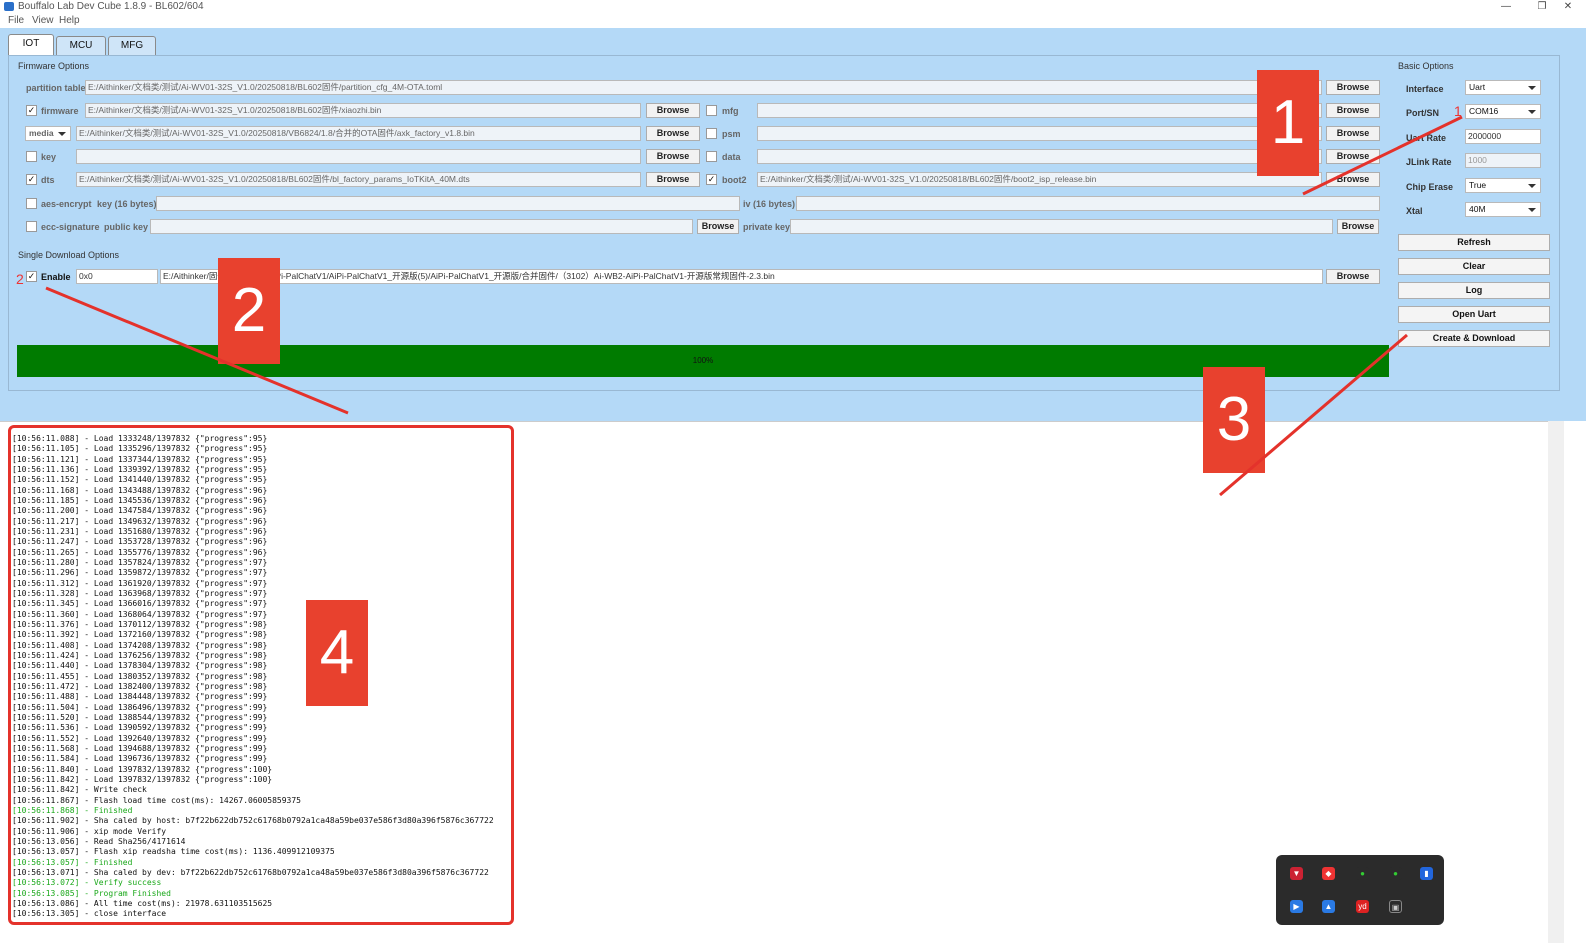  What do you see at coordinates (1296, 873) in the screenshot?
I see `tray-app-icon: ▼` at bounding box center [1296, 873].